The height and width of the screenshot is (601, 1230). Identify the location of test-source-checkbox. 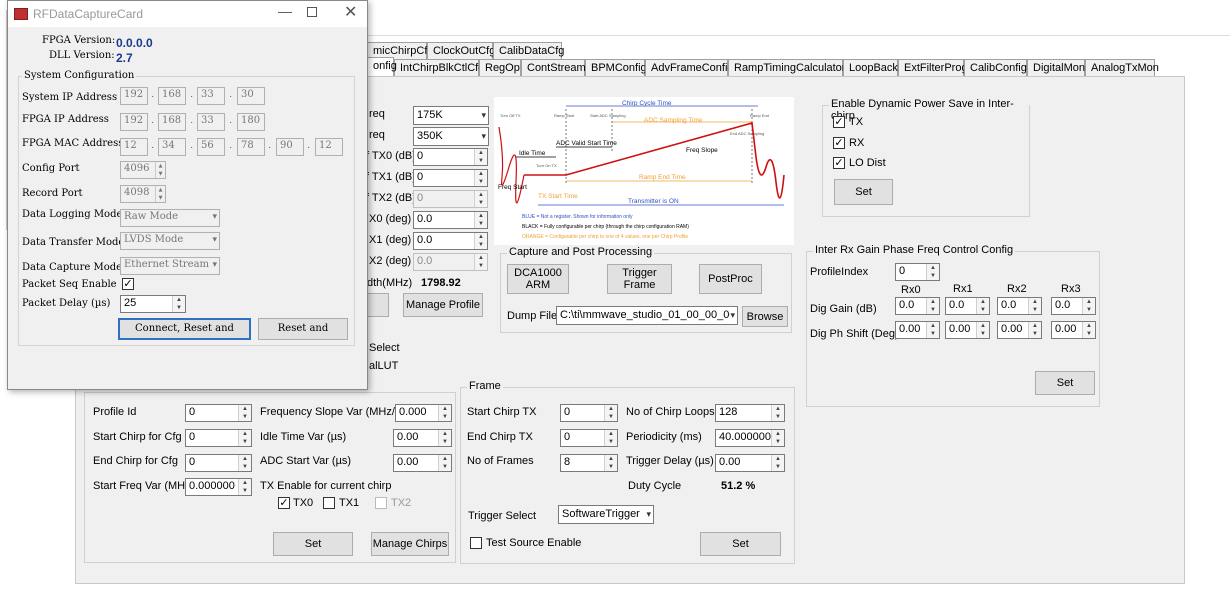
(476, 543).